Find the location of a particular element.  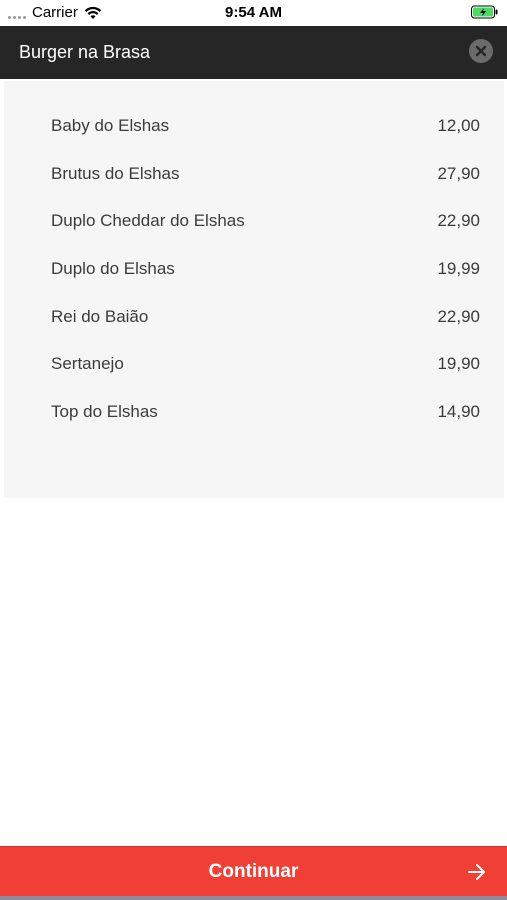

menu-item-name: Duplo Cheddar do Elshas is located at coordinates (148, 221).